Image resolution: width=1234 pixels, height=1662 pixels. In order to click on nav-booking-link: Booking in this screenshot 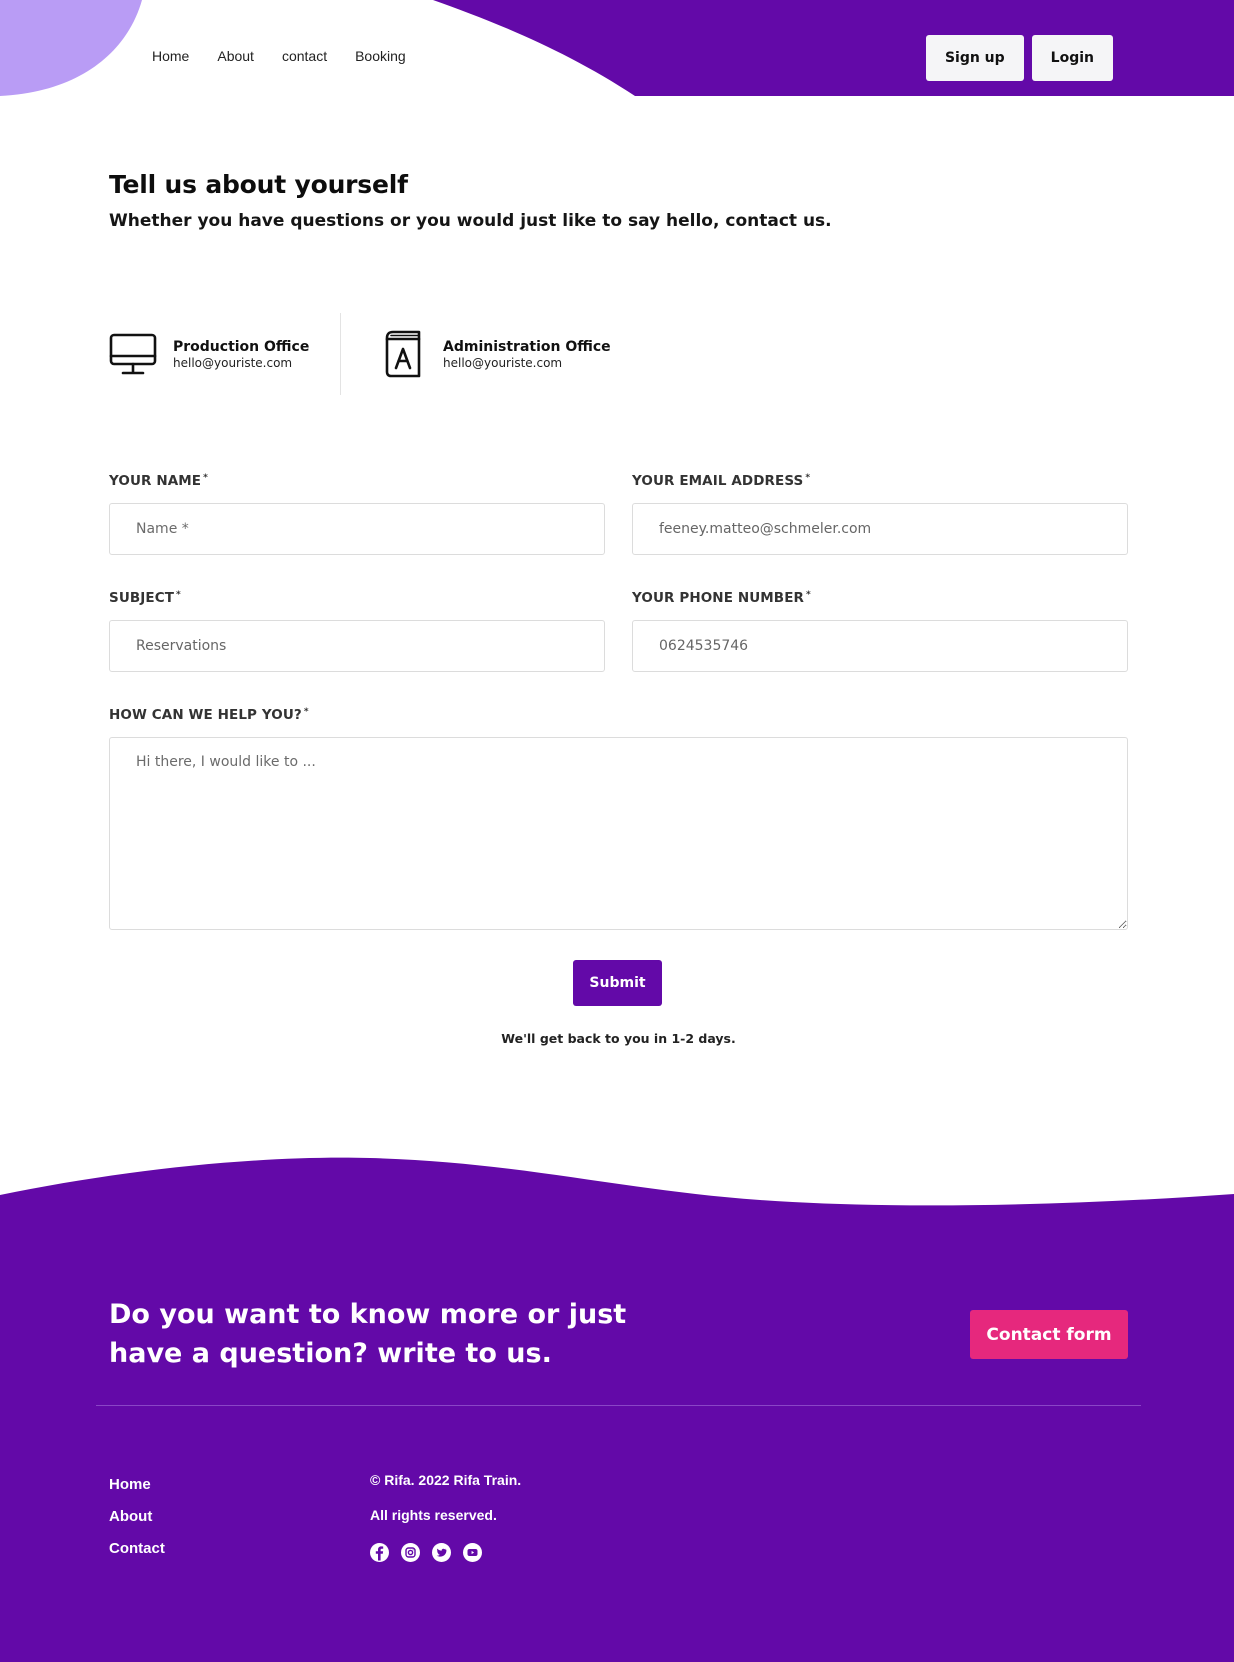, I will do `click(380, 56)`.